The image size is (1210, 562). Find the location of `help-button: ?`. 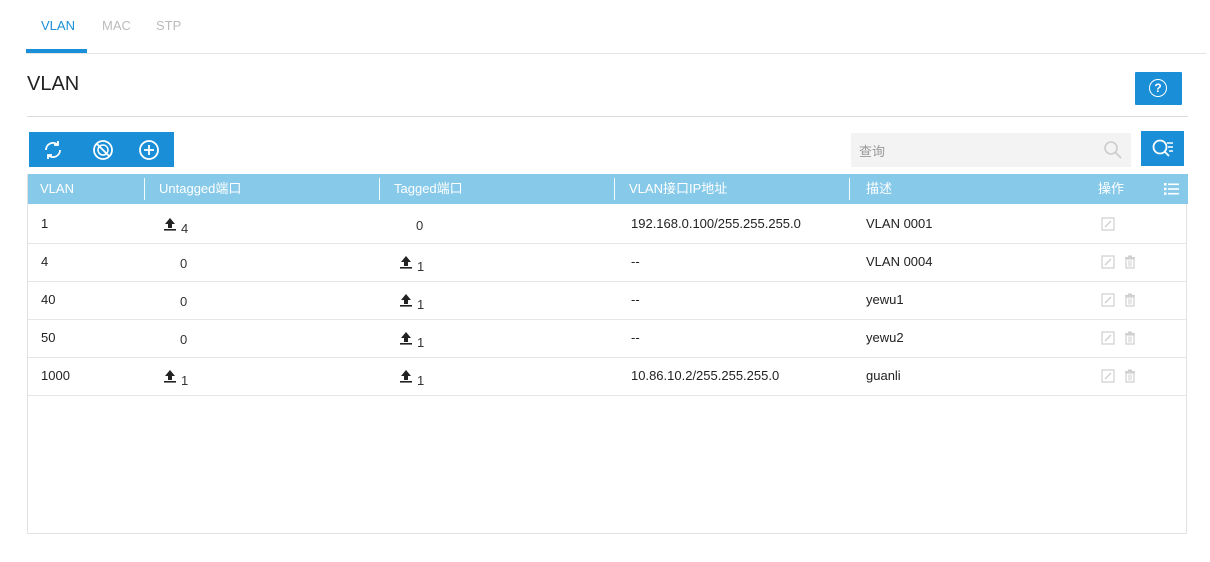

help-button: ? is located at coordinates (1158, 88).